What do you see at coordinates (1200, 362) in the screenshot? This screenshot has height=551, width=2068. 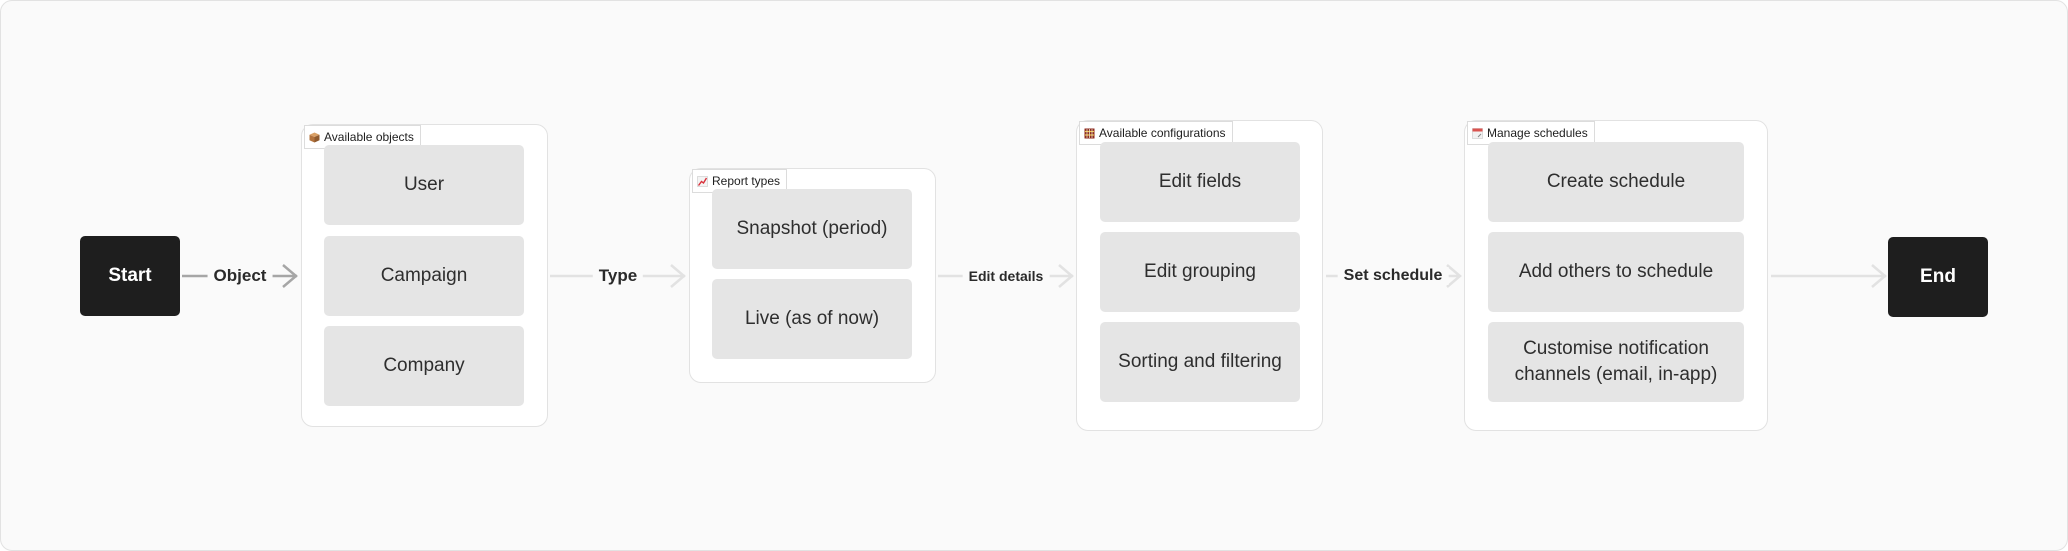 I see `node-sorting-and-filtering: Sorting and filtering` at bounding box center [1200, 362].